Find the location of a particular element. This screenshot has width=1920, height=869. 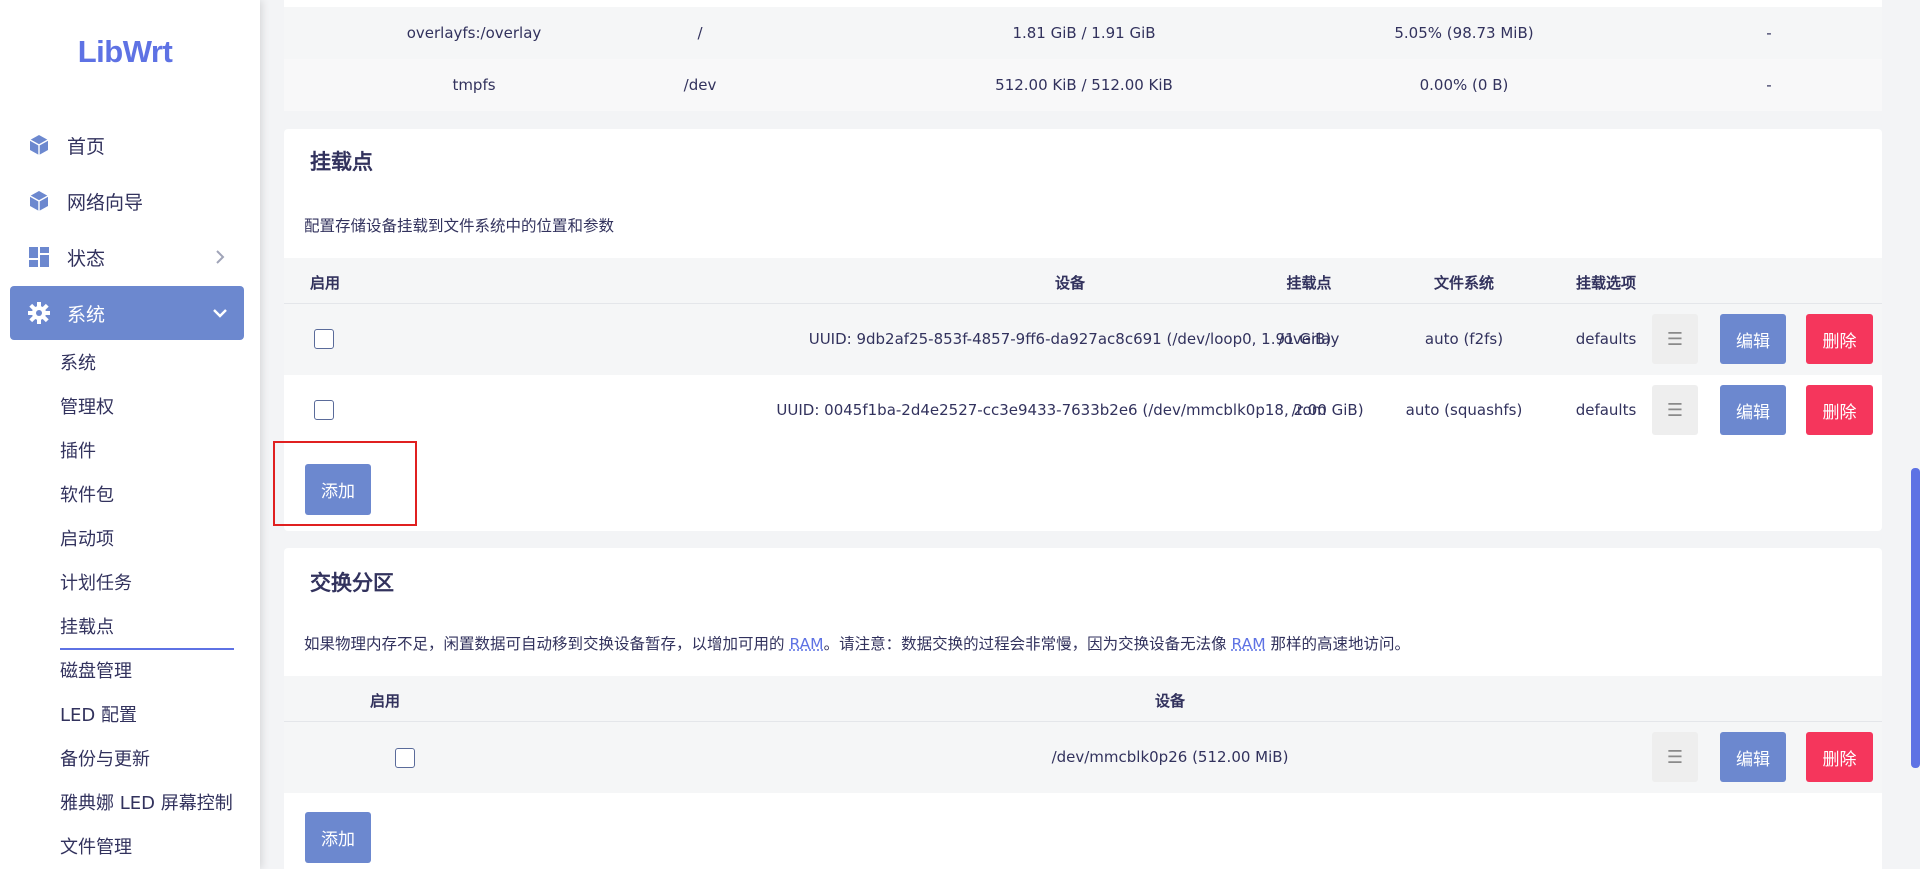

sidebar-item-network-wizard: 网络向导 is located at coordinates (127, 201).